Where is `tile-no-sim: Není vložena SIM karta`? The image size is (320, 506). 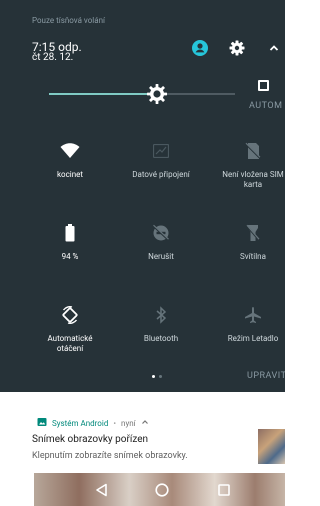
tile-no-sim: Není vložena SIM karta is located at coordinates (253, 165).